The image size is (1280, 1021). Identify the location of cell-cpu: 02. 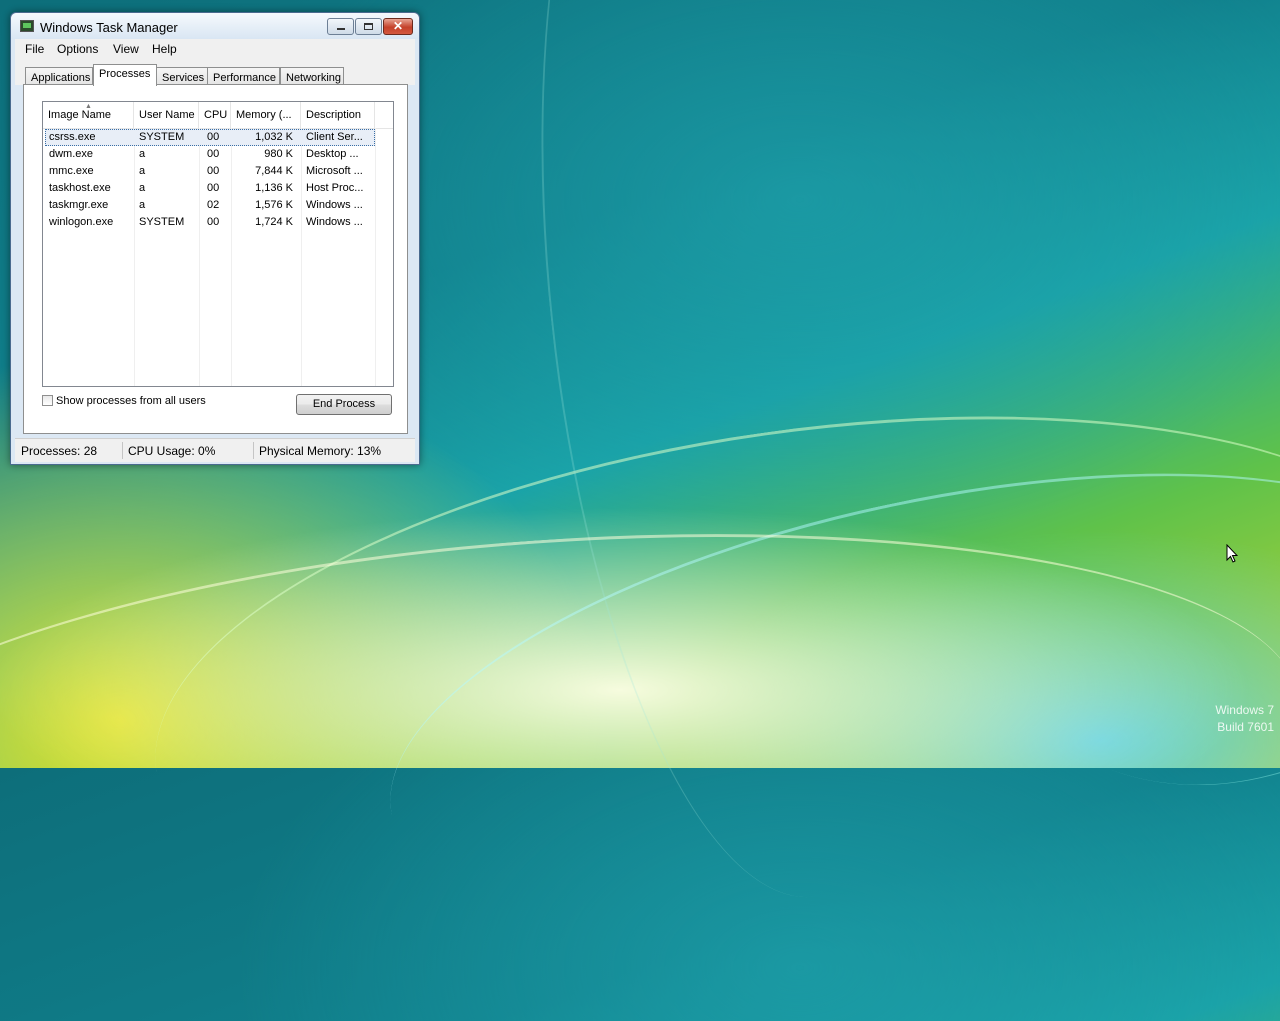
(213, 205).